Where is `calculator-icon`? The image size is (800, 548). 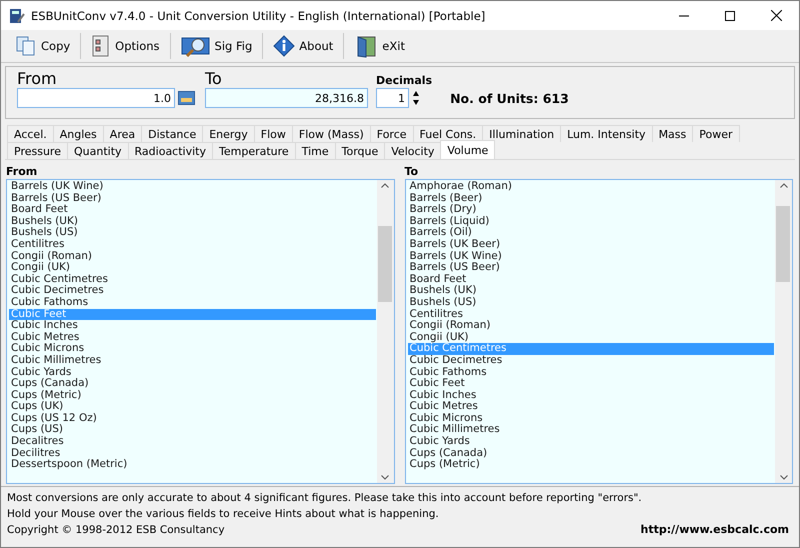 calculator-icon is located at coordinates (186, 98).